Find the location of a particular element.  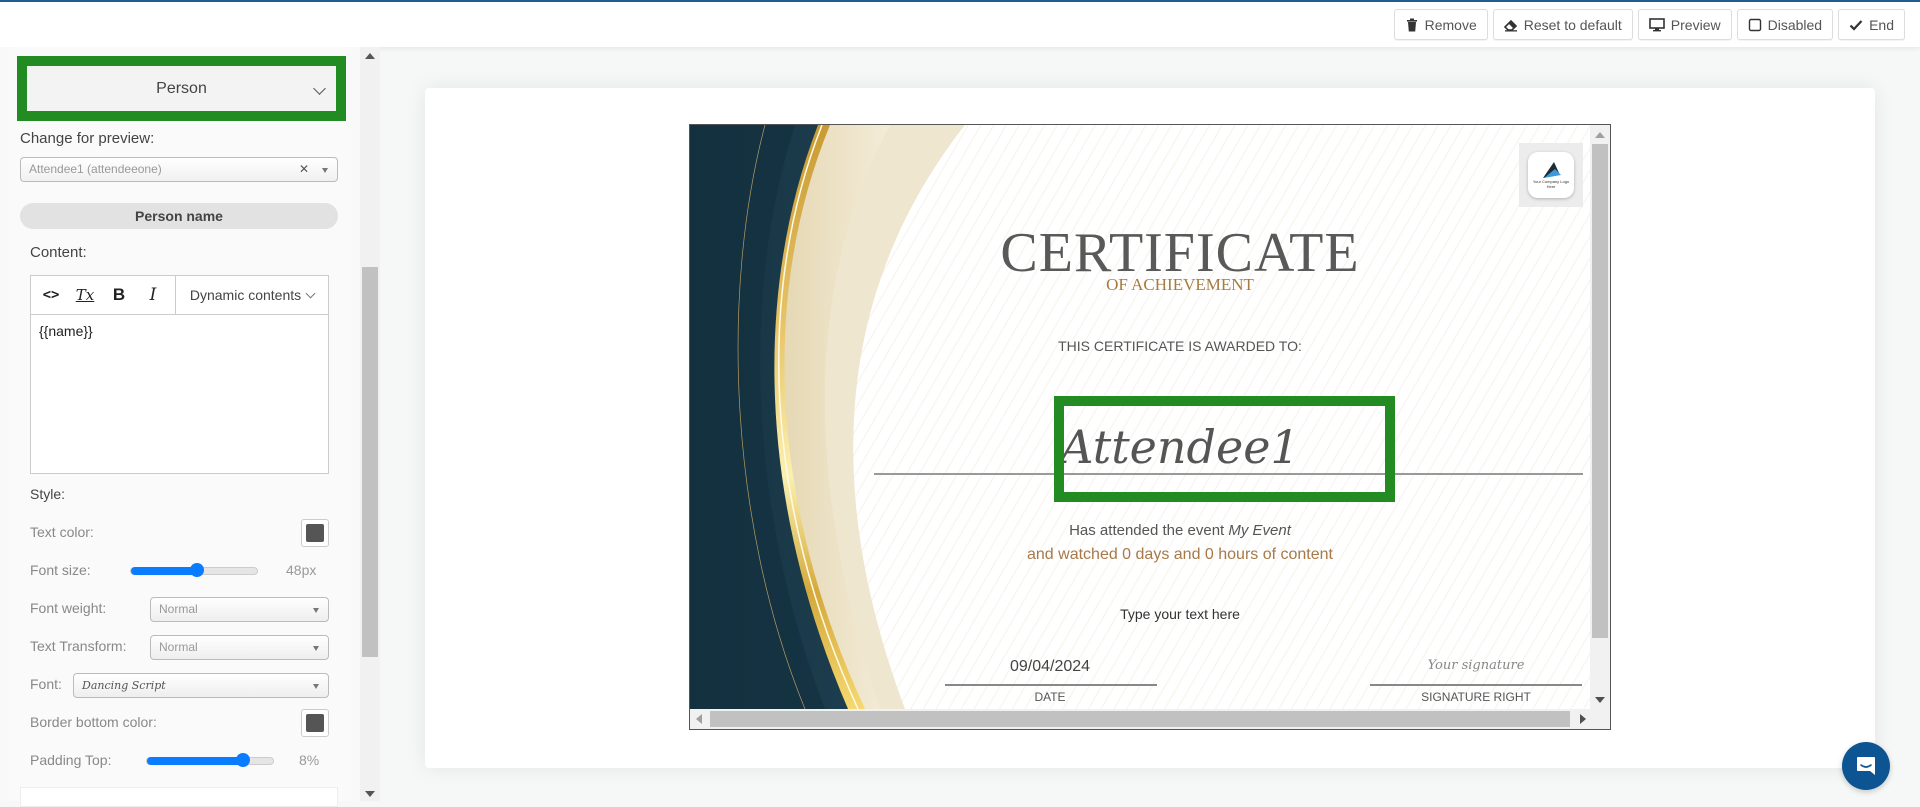

text-transform-select: Normal is located at coordinates (239, 647).